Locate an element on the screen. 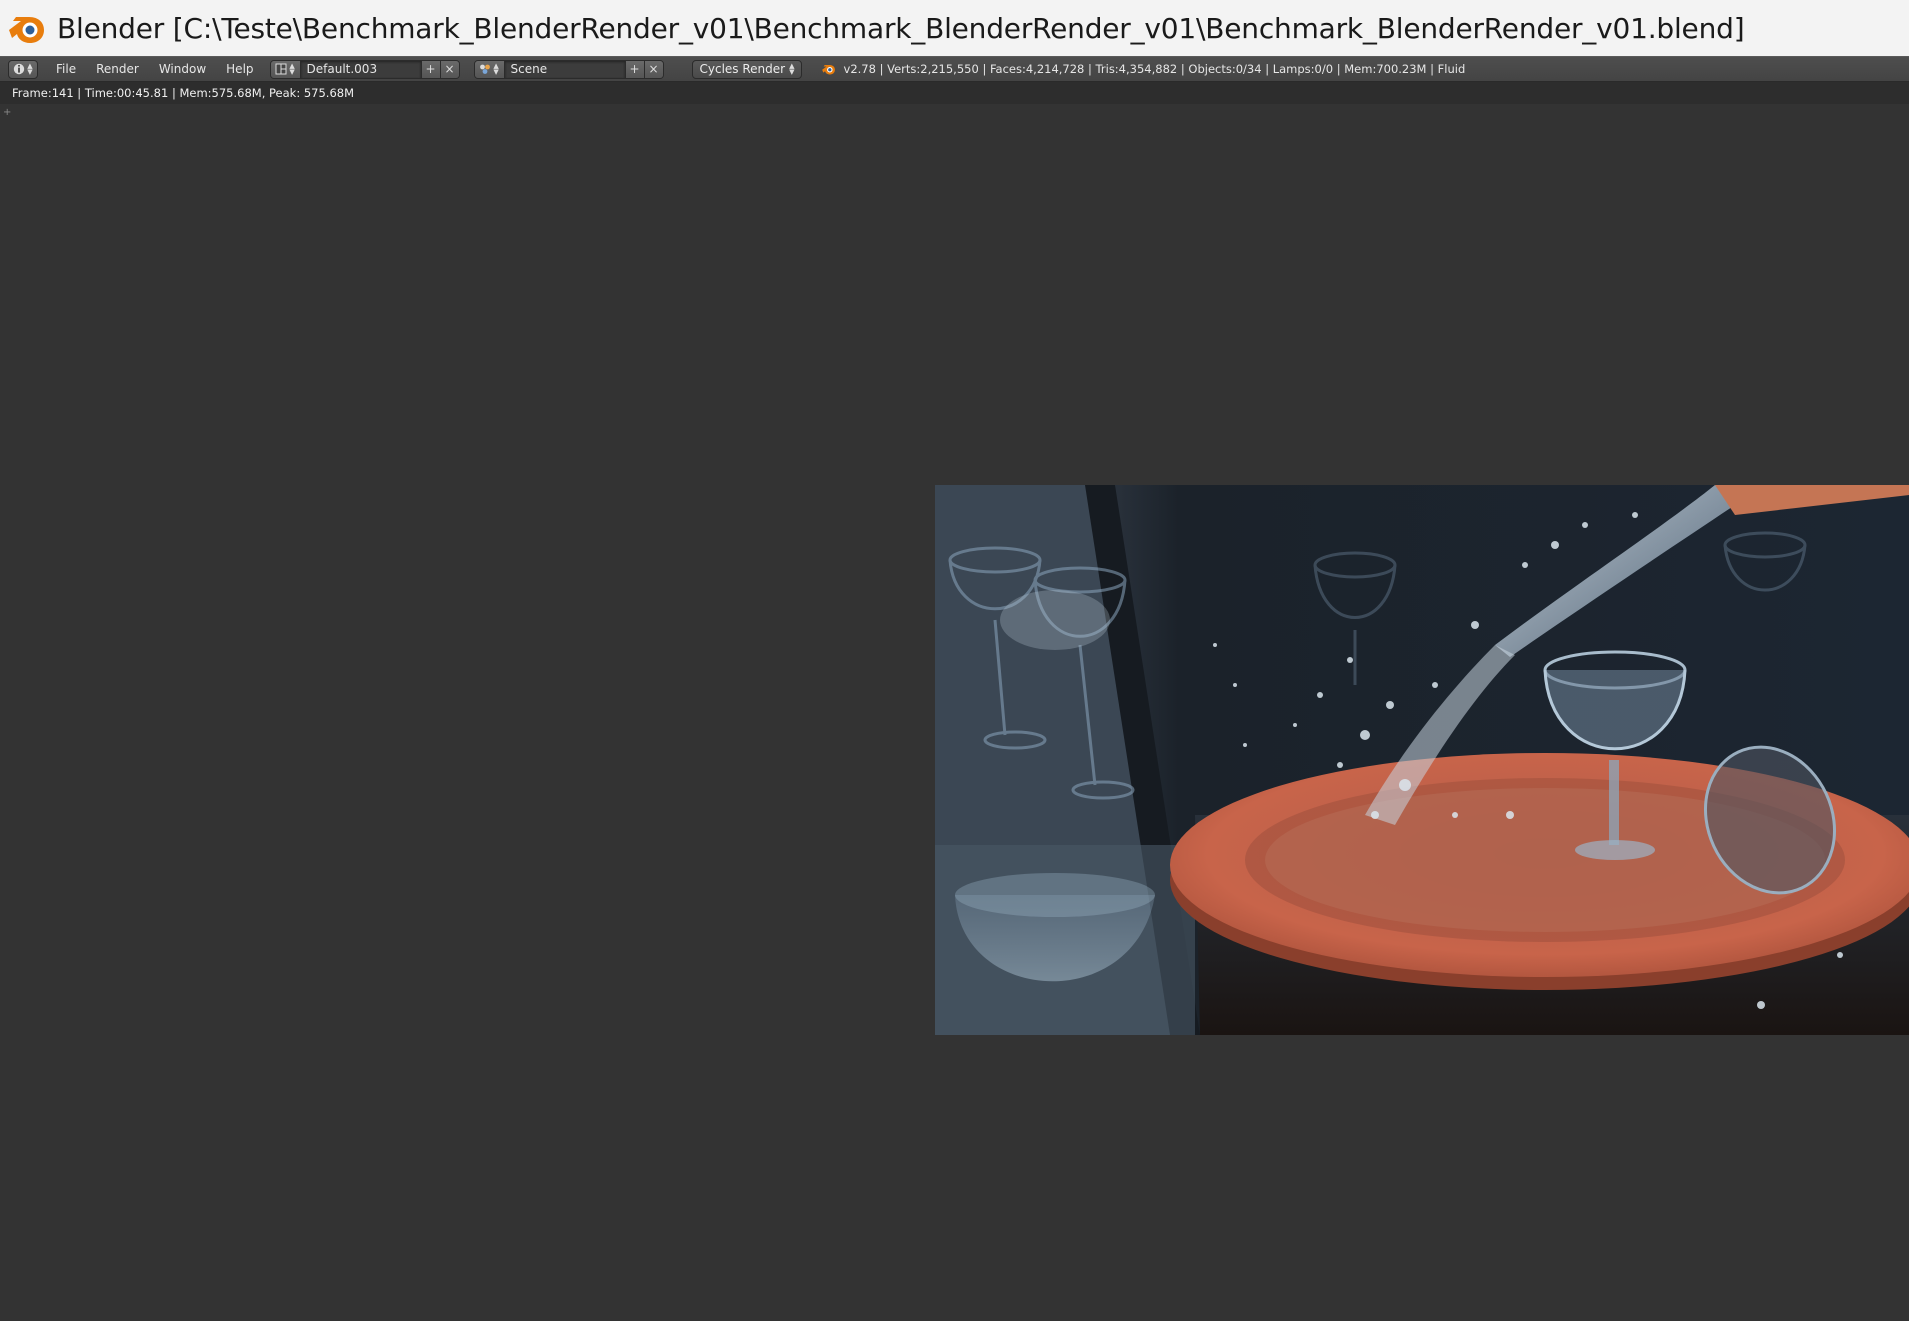 This screenshot has width=1909, height=1321. area-split-corner-icon: + is located at coordinates (7, 112).